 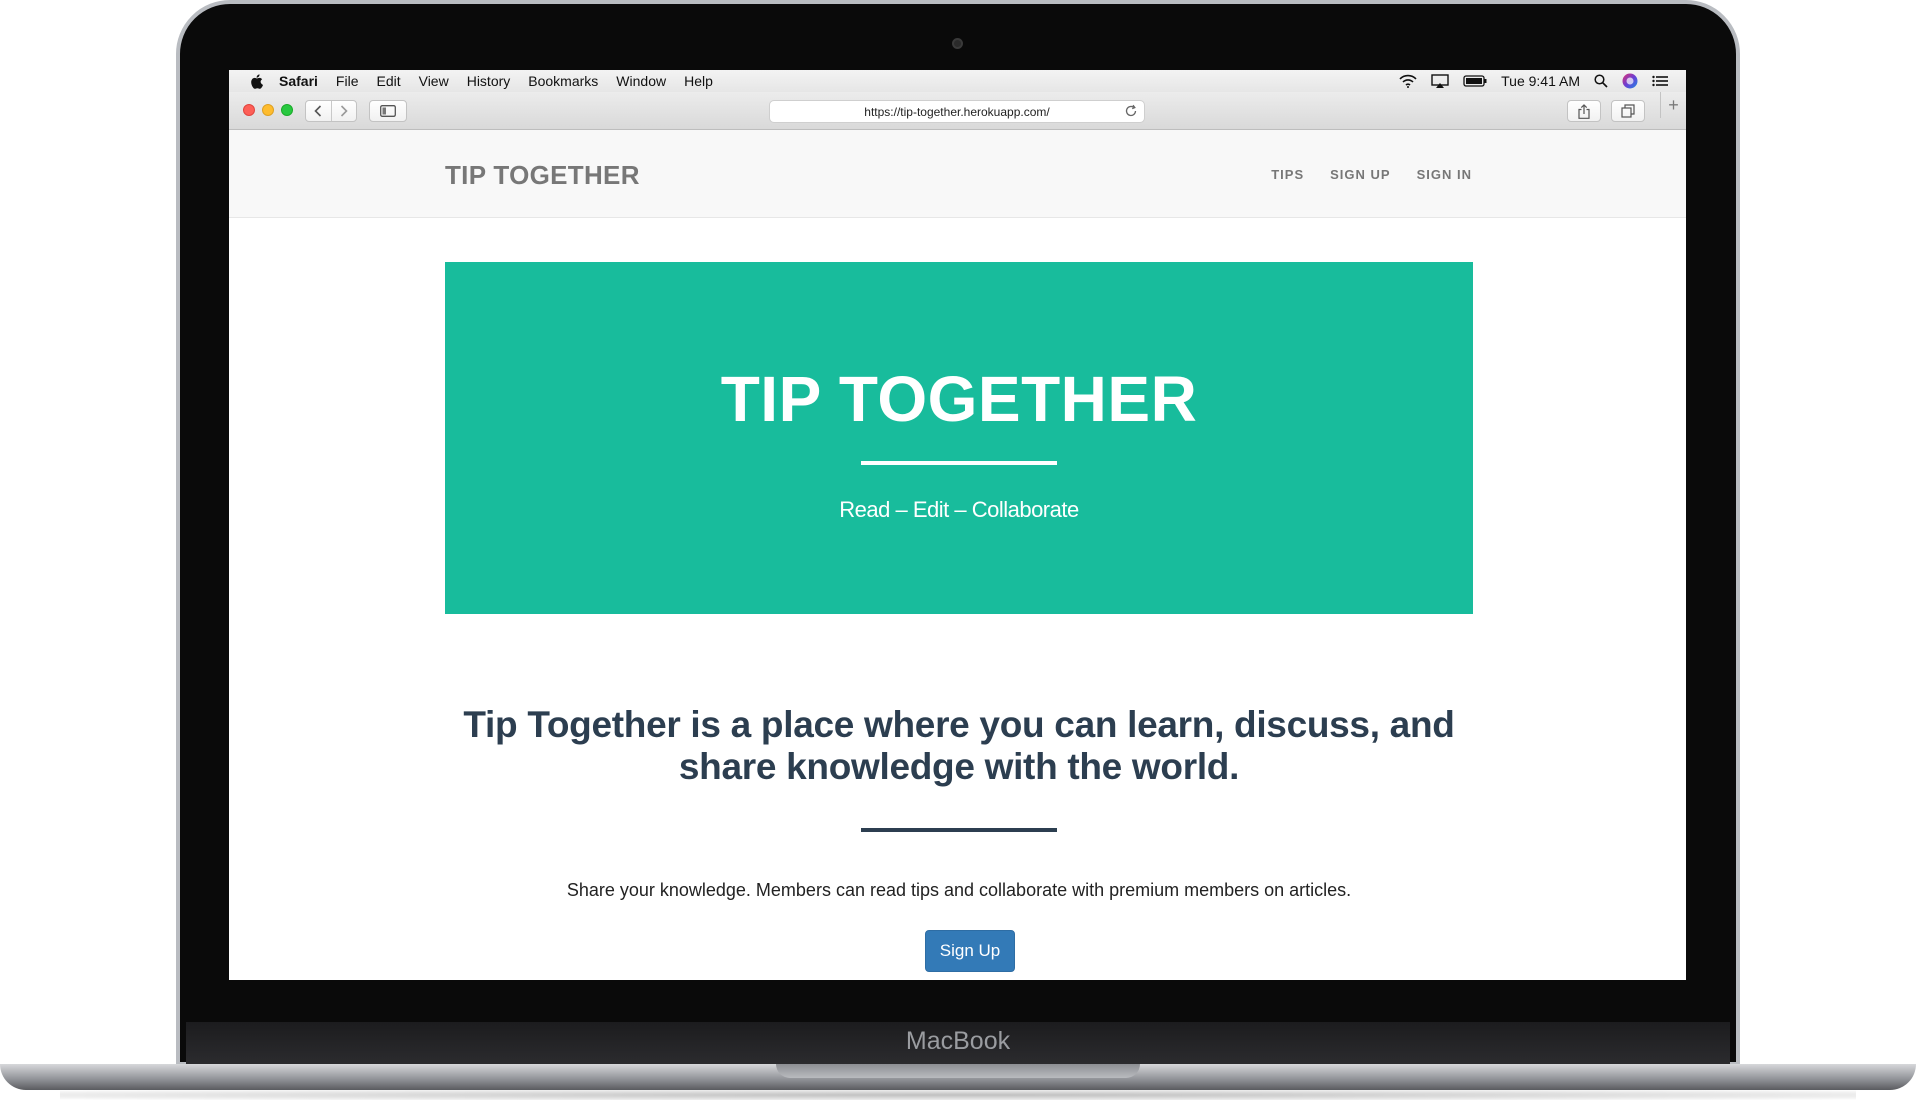 What do you see at coordinates (256, 81) in the screenshot?
I see `apple-logo-icon` at bounding box center [256, 81].